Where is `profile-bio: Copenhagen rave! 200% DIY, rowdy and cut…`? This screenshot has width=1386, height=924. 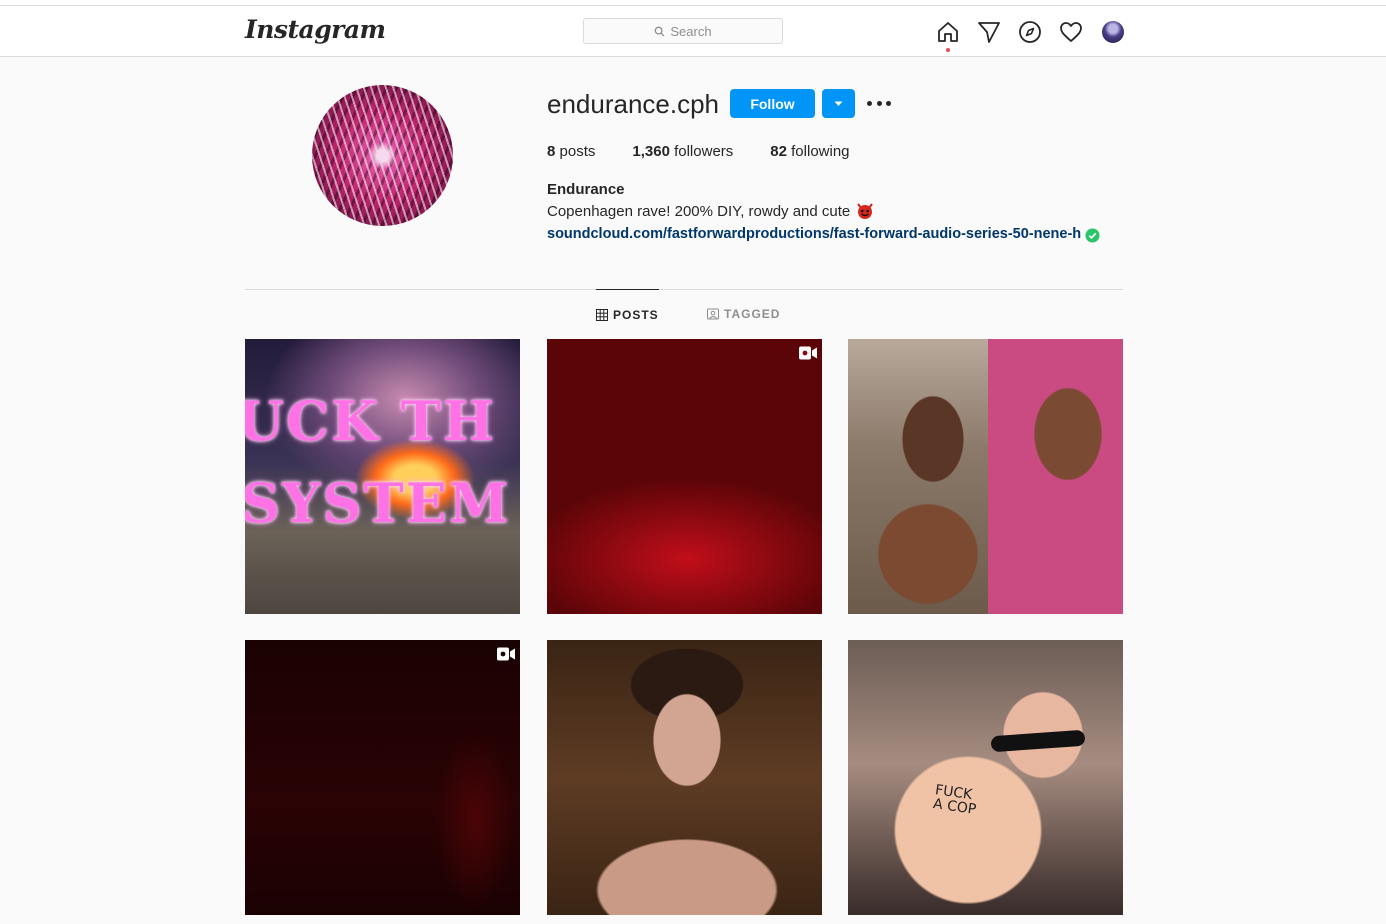
profile-bio: Copenhagen rave! 200% DIY, rowdy and cut… is located at coordinates (710, 211).